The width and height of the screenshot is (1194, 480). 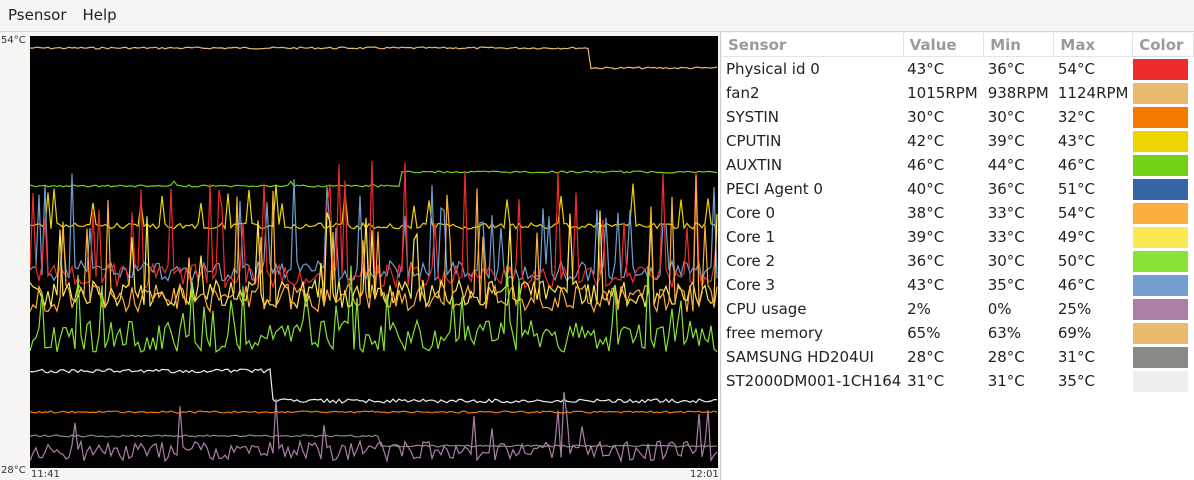 What do you see at coordinates (926, 117) in the screenshot?
I see `cell-value: 30°C` at bounding box center [926, 117].